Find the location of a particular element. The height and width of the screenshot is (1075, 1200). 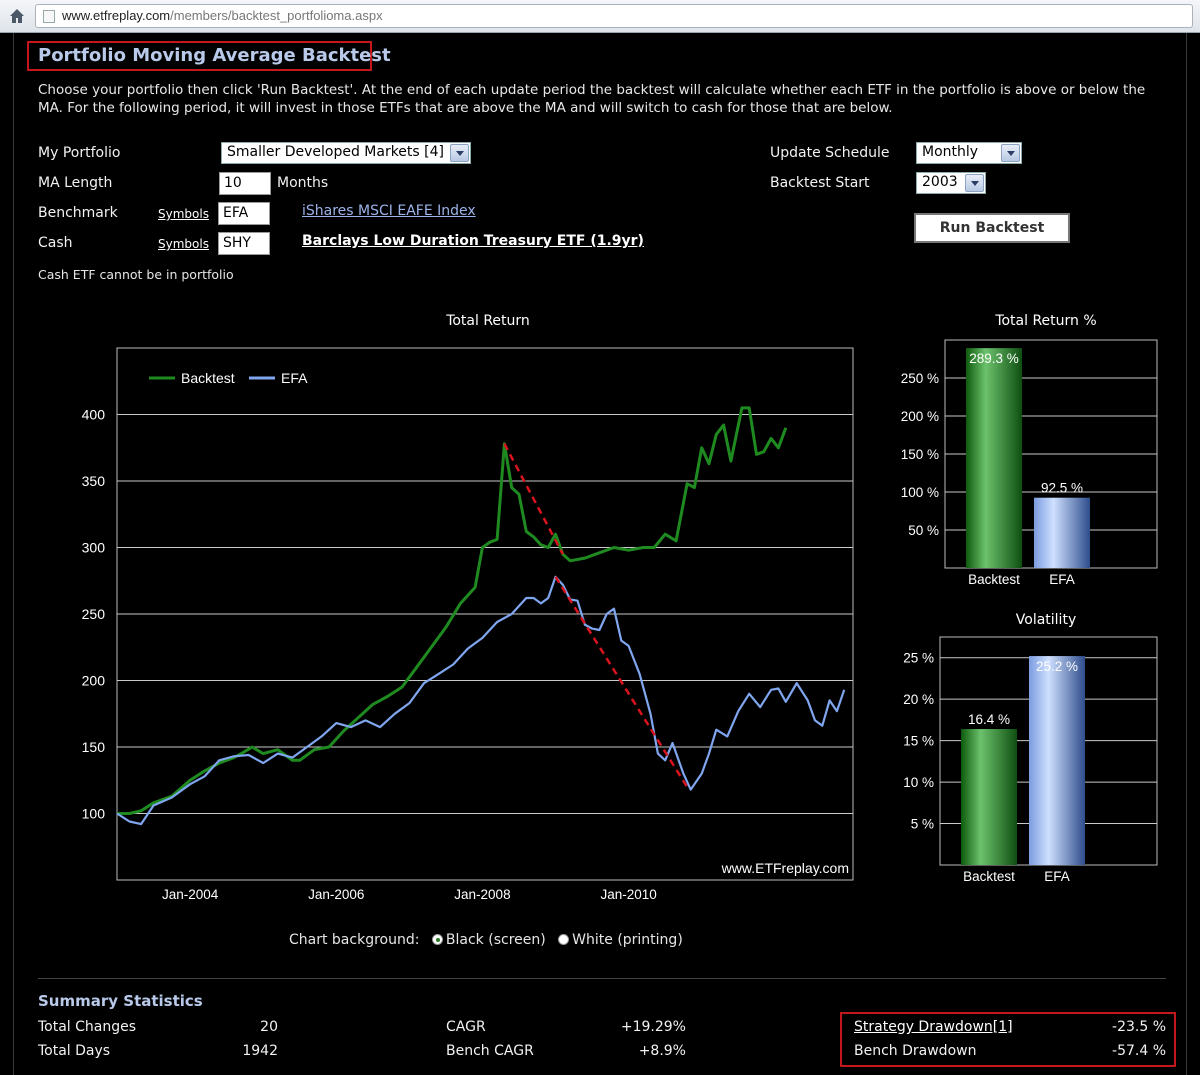

y-tick-label: 400 is located at coordinates (94, 415).